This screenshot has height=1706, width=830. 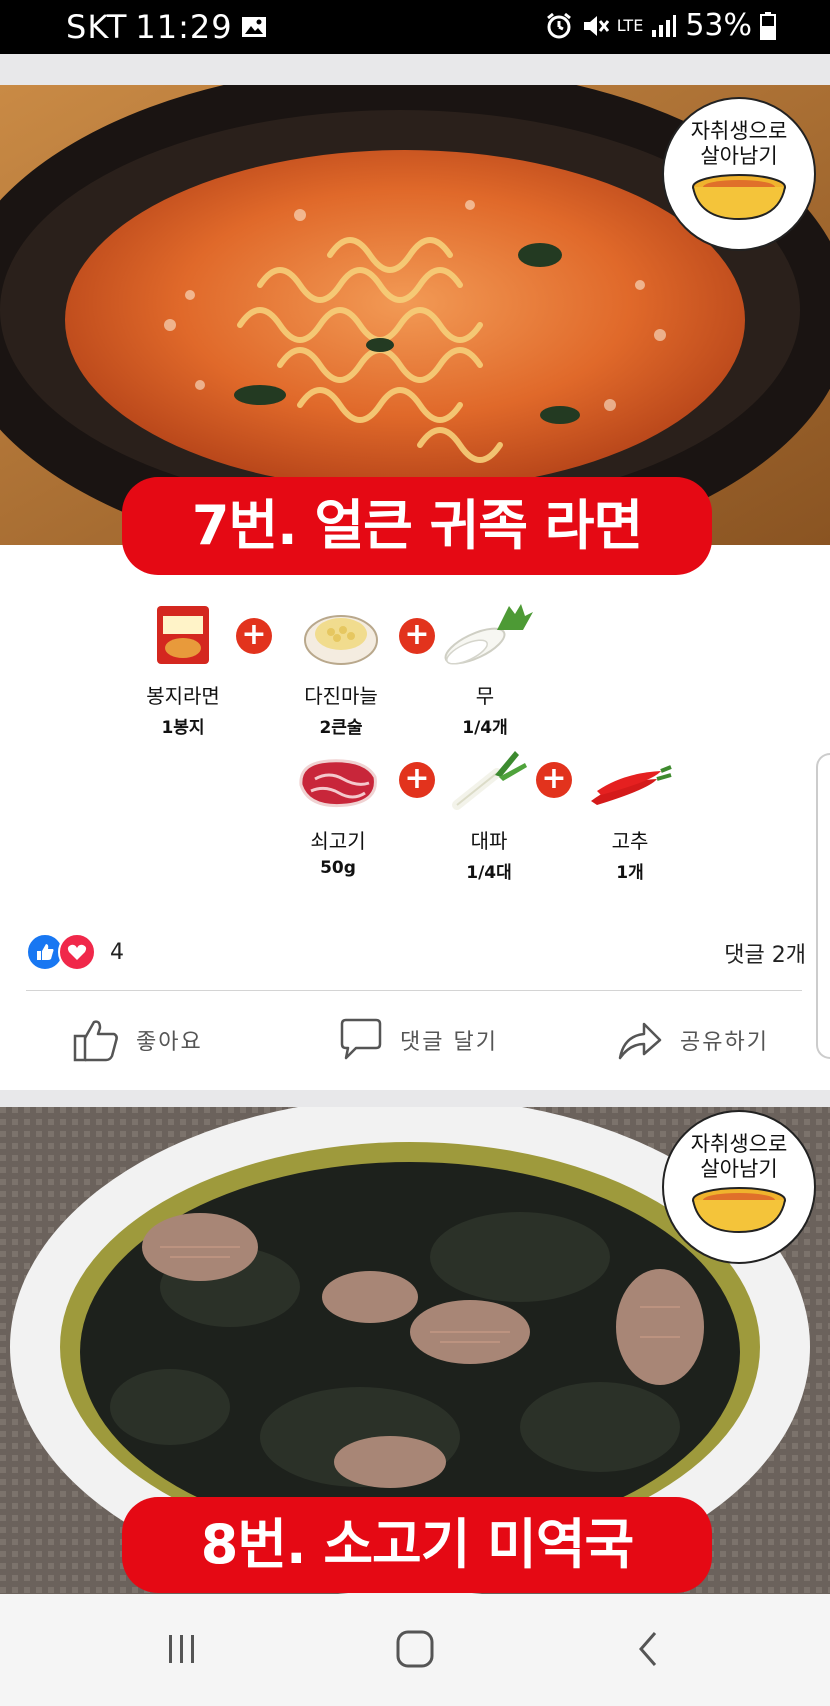 I want to click on share-button: 공유하기, so click(x=692, y=1040).